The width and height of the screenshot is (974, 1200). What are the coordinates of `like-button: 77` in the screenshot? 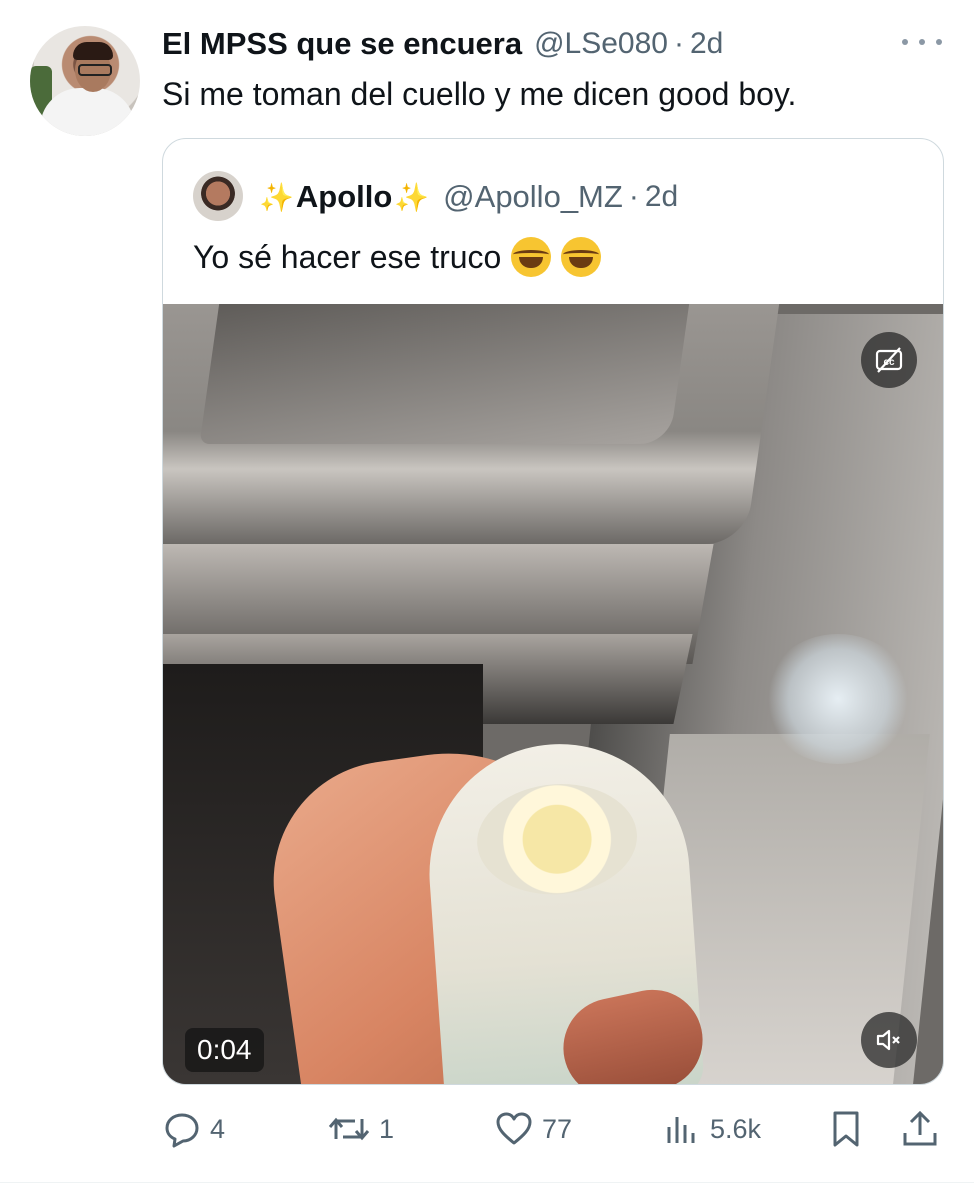 It's located at (533, 1129).